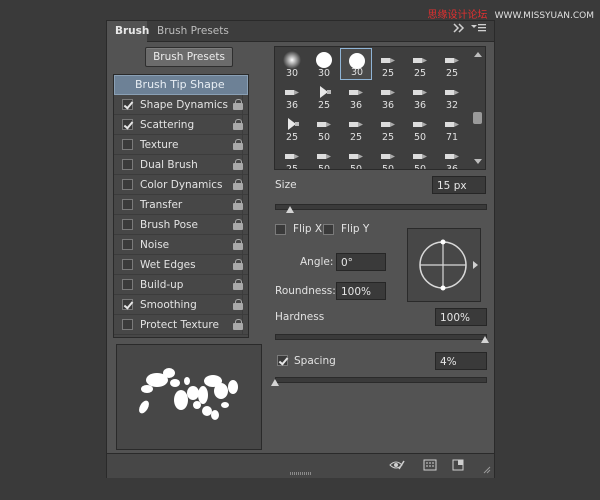 The height and width of the screenshot is (500, 600). Describe the element at coordinates (461, 361) in the screenshot. I see `spacing-field: 4%` at that location.